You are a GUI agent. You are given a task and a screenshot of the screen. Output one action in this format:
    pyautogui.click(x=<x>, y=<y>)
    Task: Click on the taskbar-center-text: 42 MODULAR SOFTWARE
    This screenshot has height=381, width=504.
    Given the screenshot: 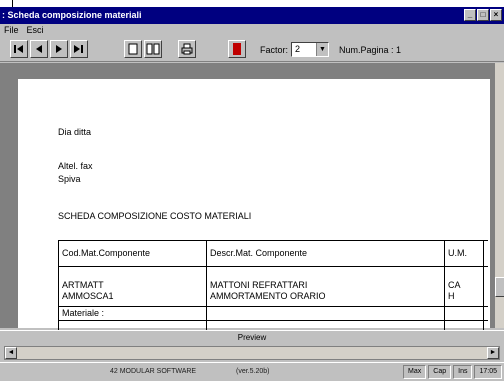 What is the action you would take?
    pyautogui.click(x=153, y=371)
    